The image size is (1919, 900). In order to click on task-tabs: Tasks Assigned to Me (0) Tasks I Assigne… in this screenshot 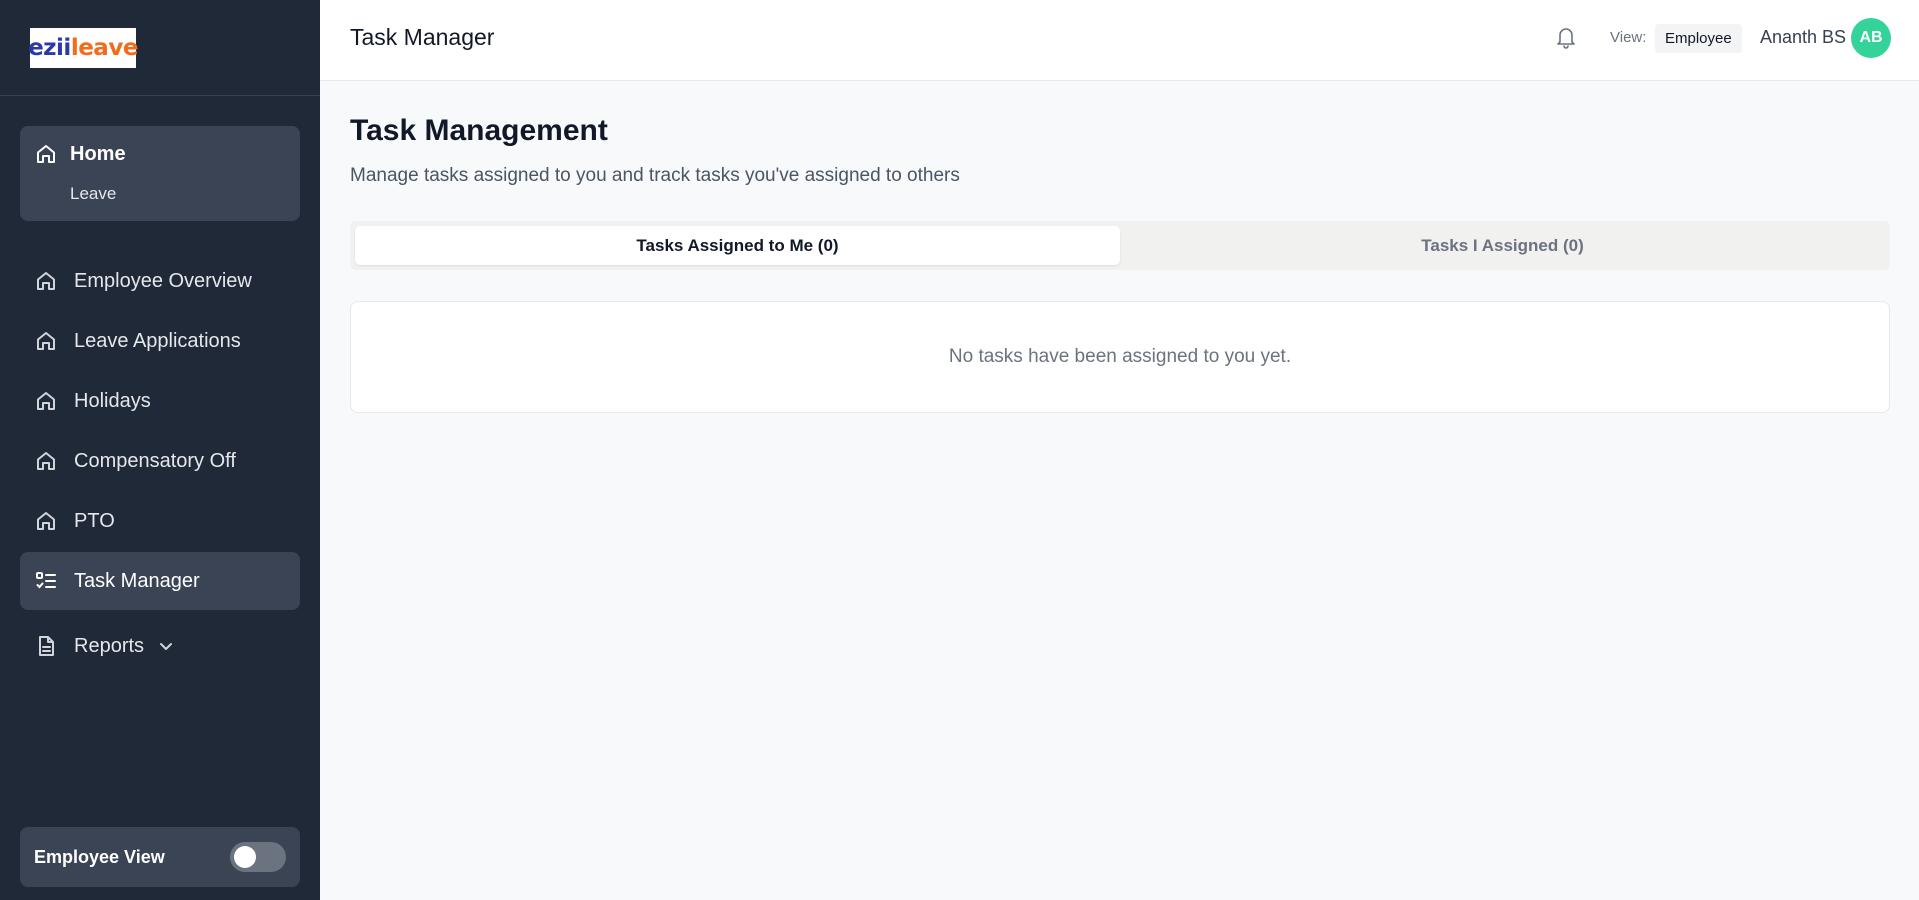, I will do `click(1120, 245)`.